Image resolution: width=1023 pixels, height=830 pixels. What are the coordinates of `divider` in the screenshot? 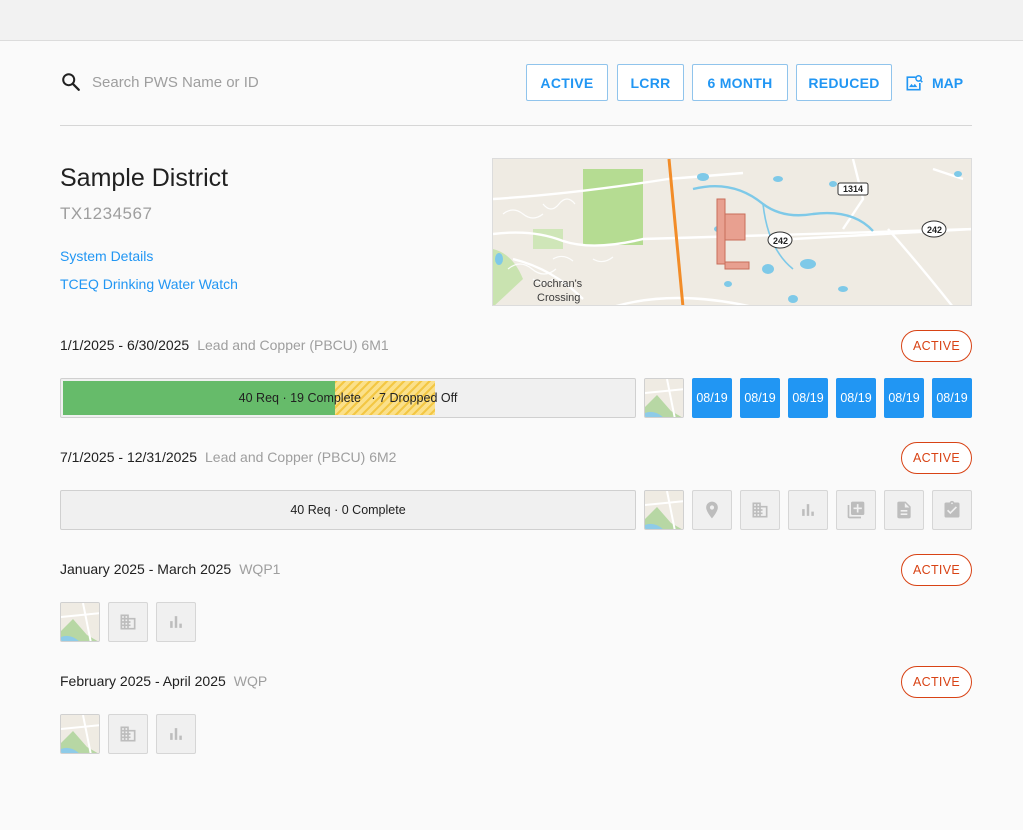 It's located at (516, 125).